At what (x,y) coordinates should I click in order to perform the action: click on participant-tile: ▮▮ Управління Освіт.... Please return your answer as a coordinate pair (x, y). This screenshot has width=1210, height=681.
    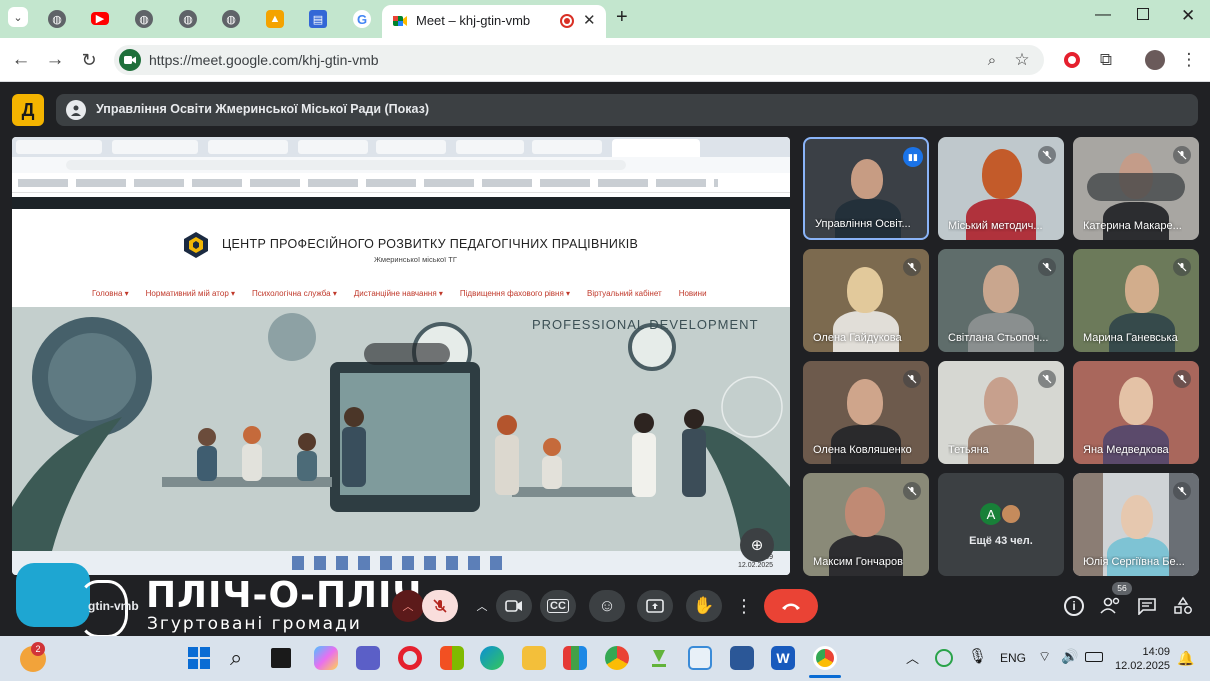
    Looking at the image, I should click on (866, 188).